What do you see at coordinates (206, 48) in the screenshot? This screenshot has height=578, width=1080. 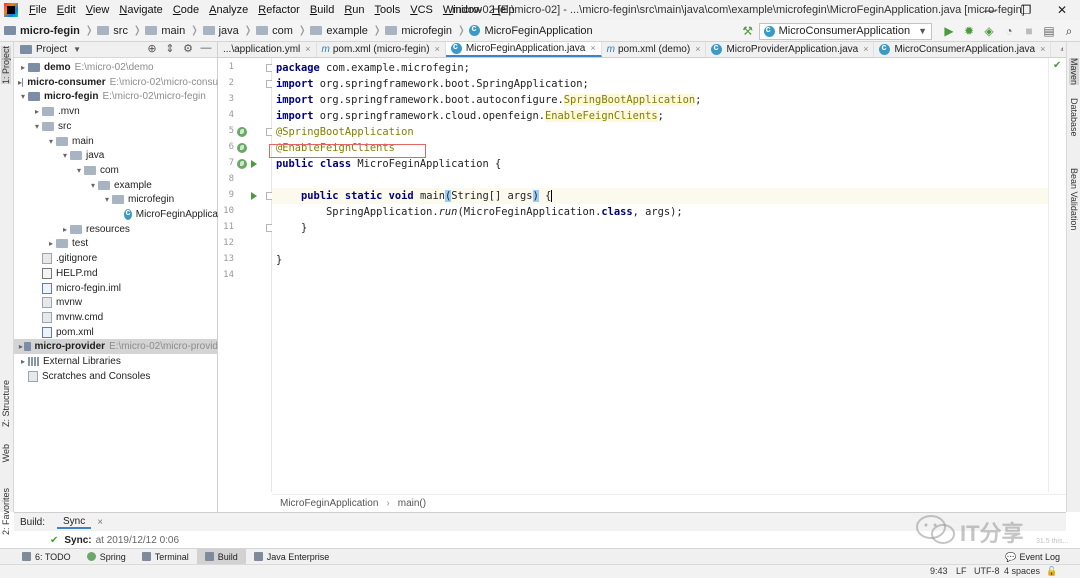 I see `hide-icon: —` at bounding box center [206, 48].